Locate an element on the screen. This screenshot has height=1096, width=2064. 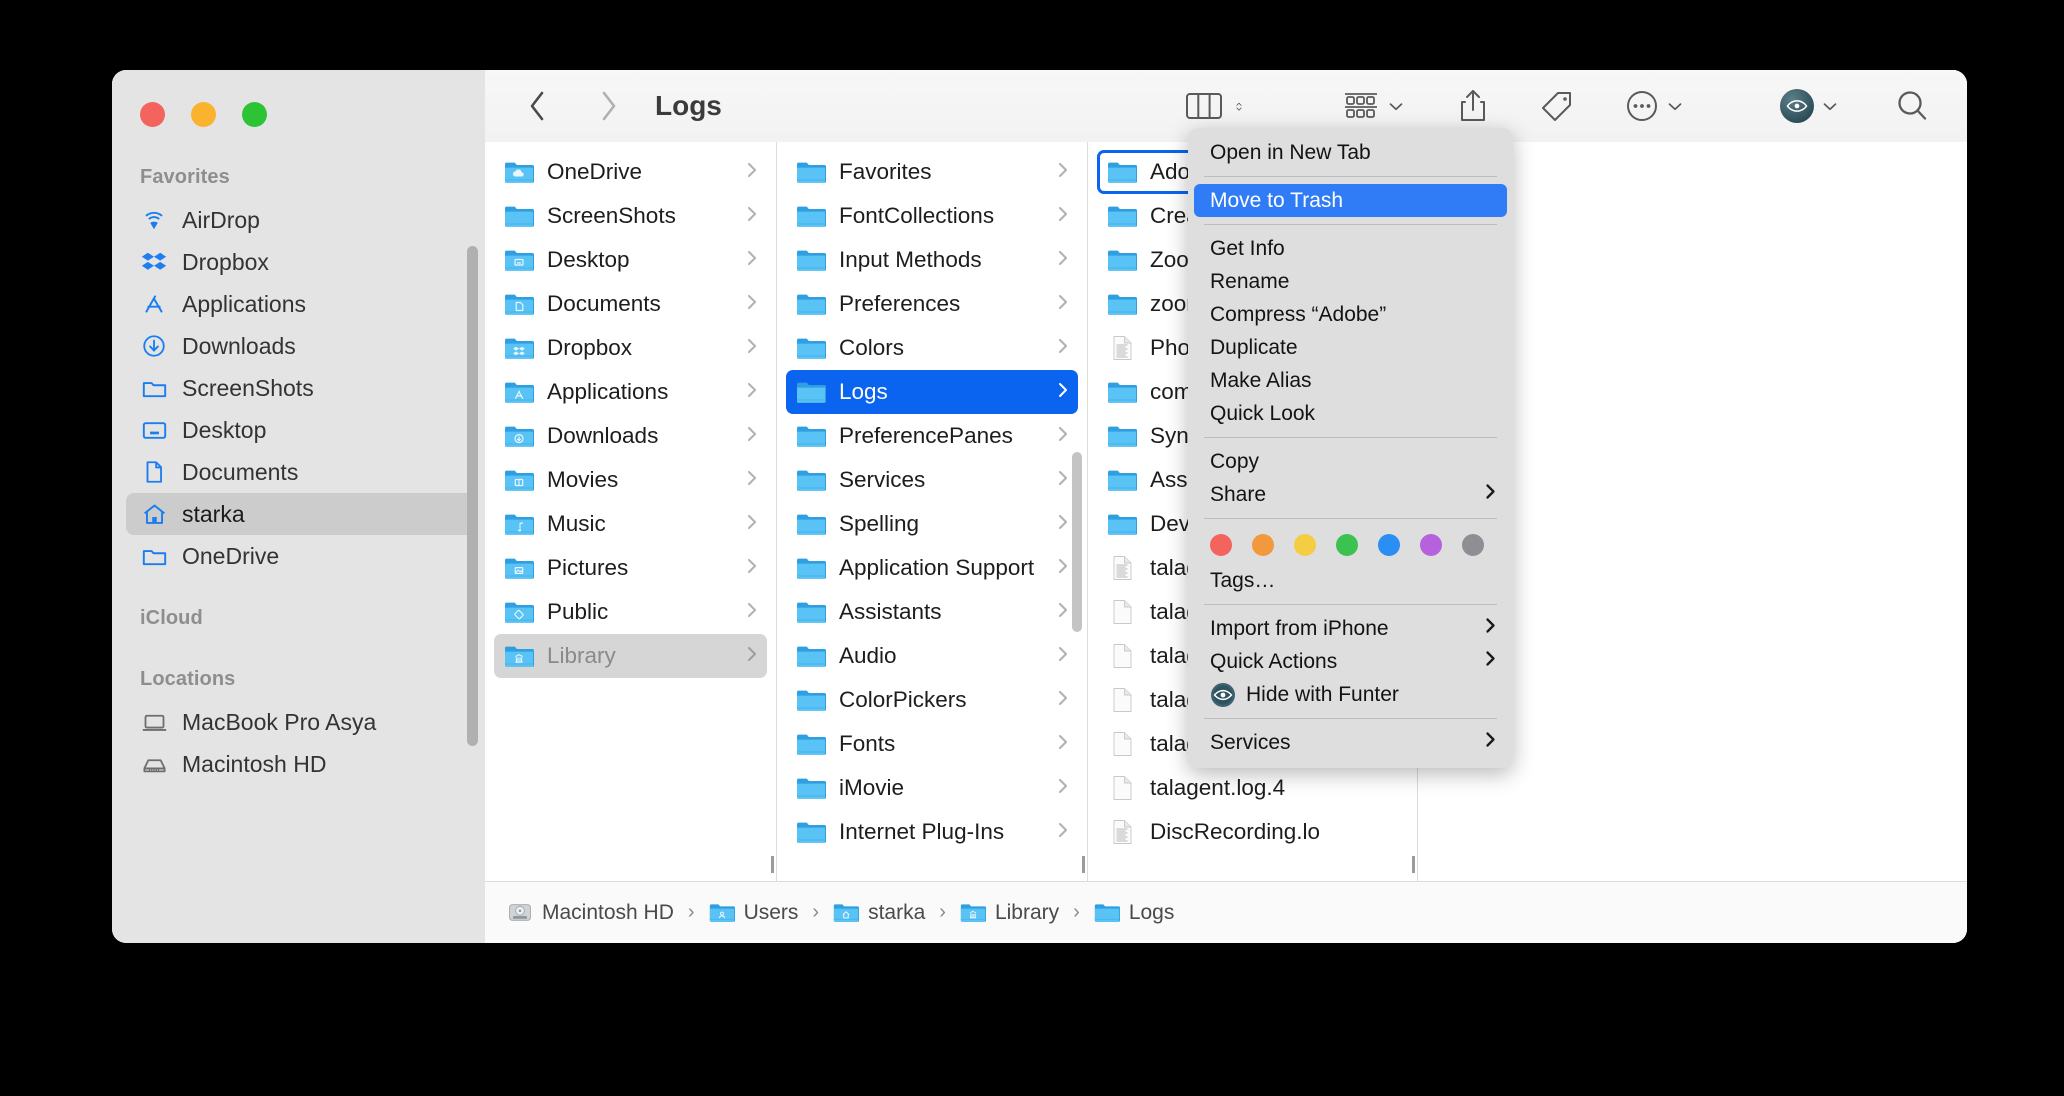
view-mode-button is located at coordinates (1216, 106).